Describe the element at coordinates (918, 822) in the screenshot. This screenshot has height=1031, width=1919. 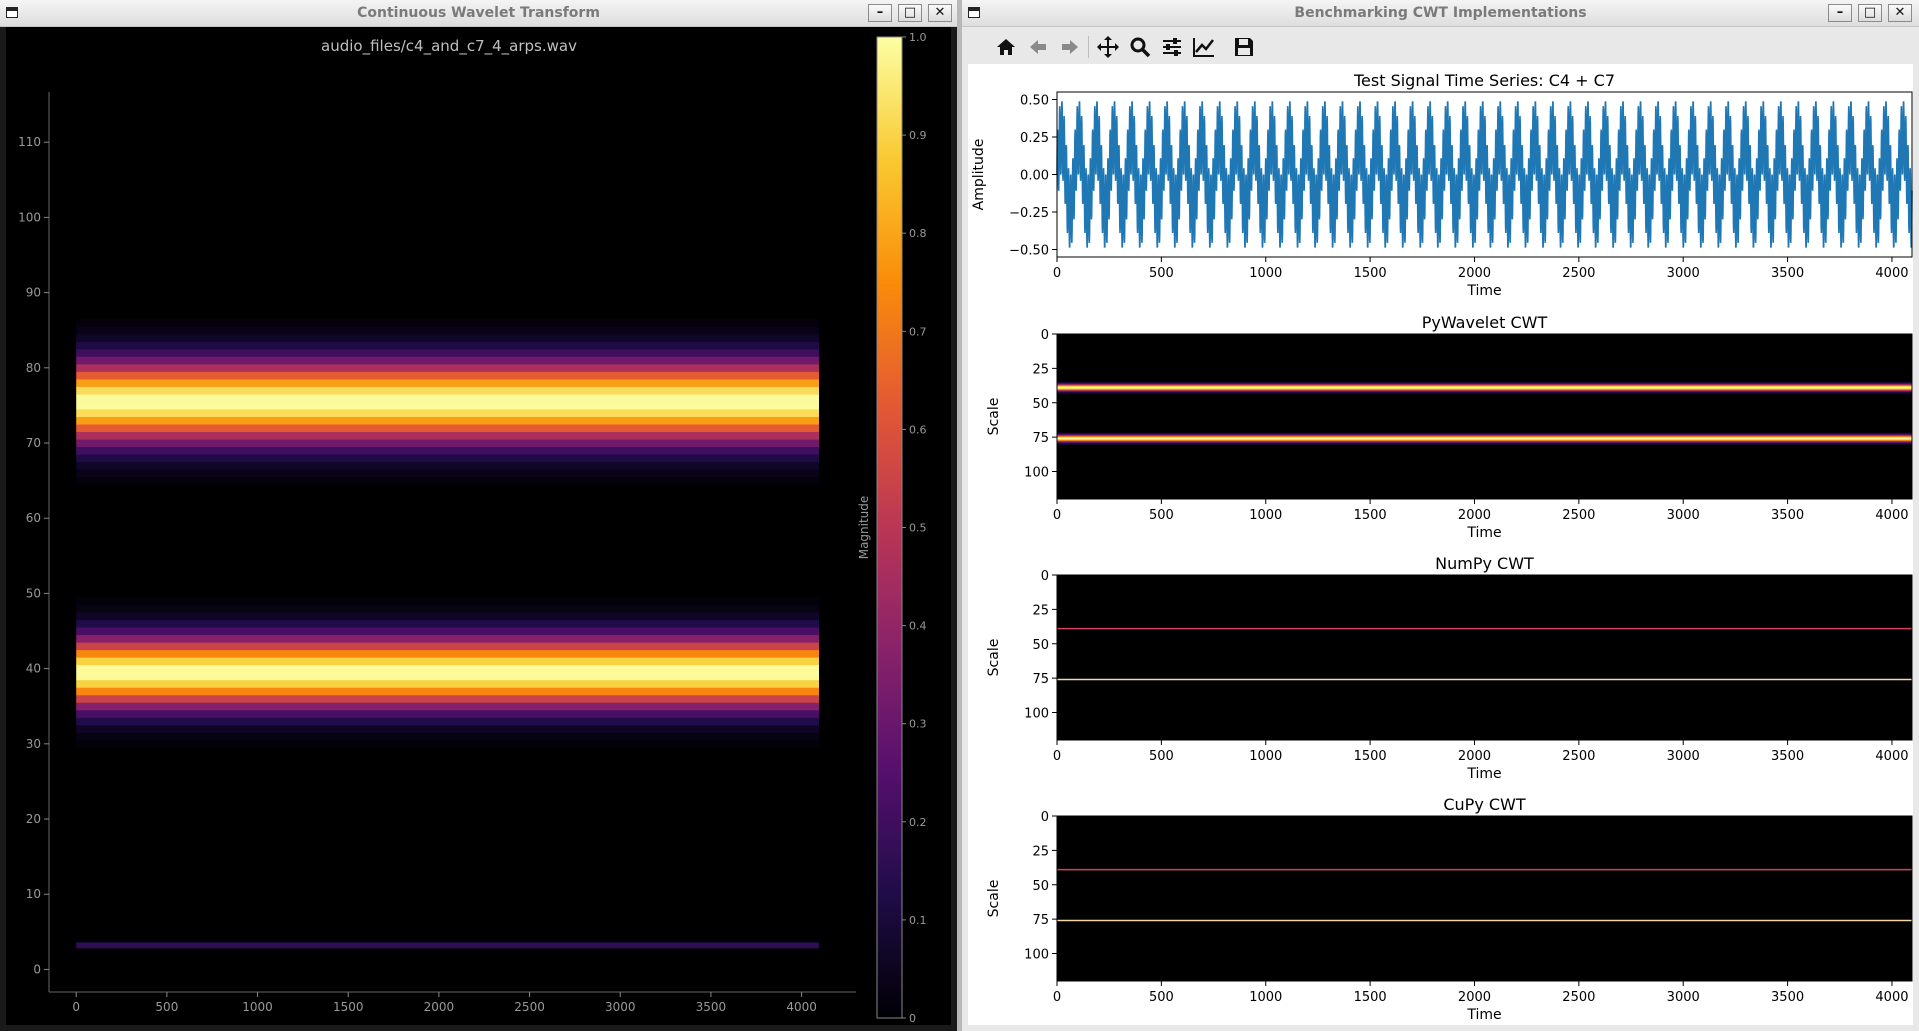
I see `colorbar-tick-label: 0.2` at that location.